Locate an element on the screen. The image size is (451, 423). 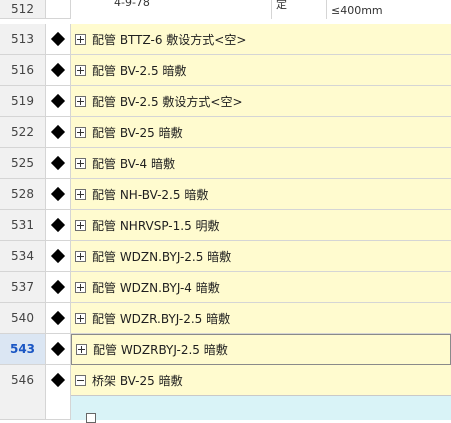
table-row: 546 桥架 BV-25 暗敷 is located at coordinates (225, 380).